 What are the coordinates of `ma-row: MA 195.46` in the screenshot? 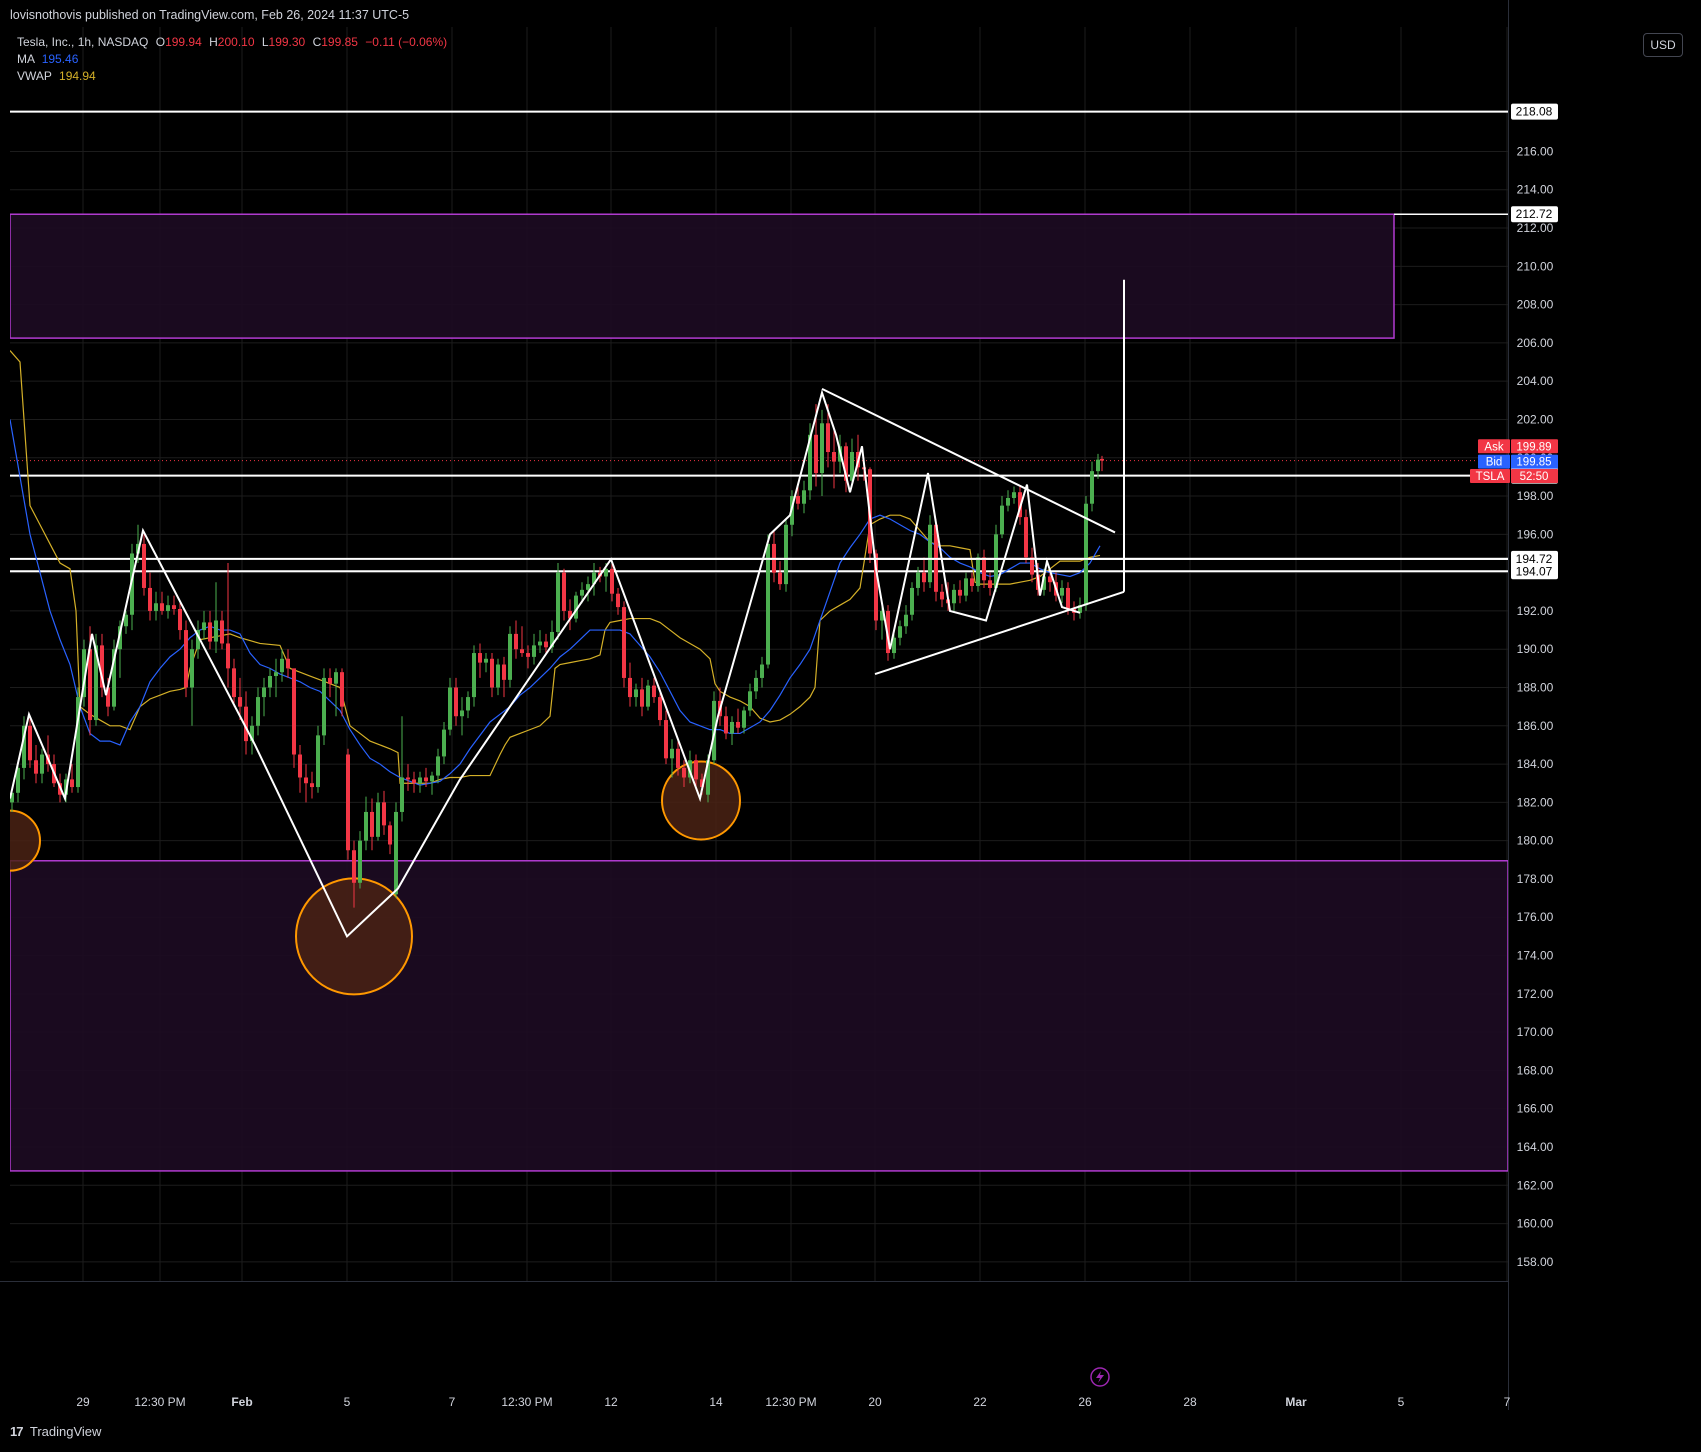 It's located at (232, 59).